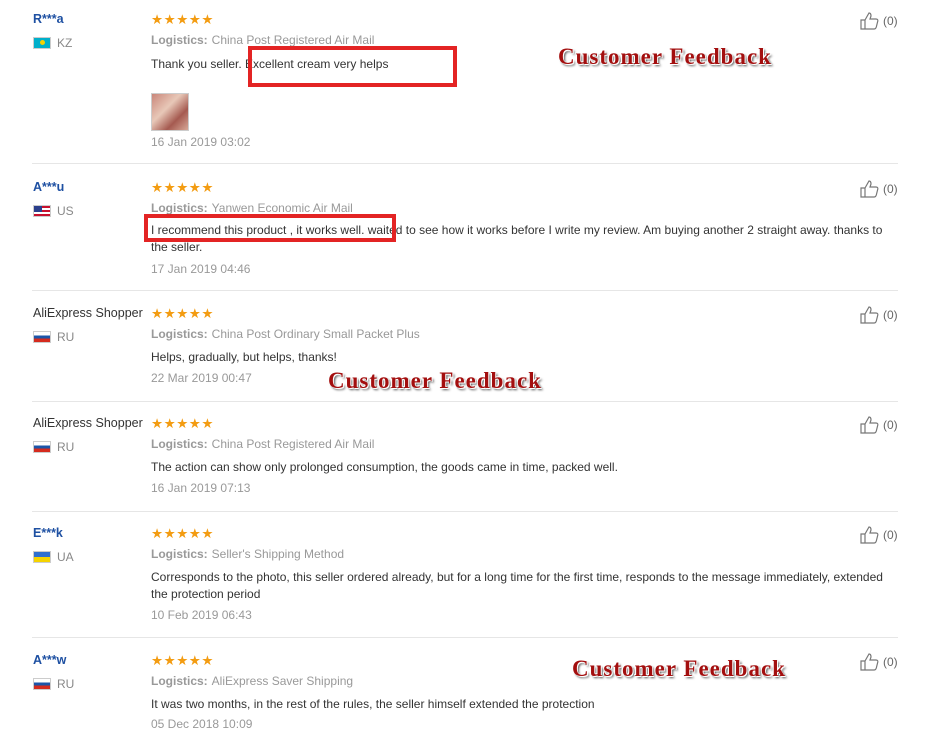 This screenshot has width=930, height=740. Describe the element at coordinates (49, 660) in the screenshot. I see `reviewer-name: A***w` at that location.